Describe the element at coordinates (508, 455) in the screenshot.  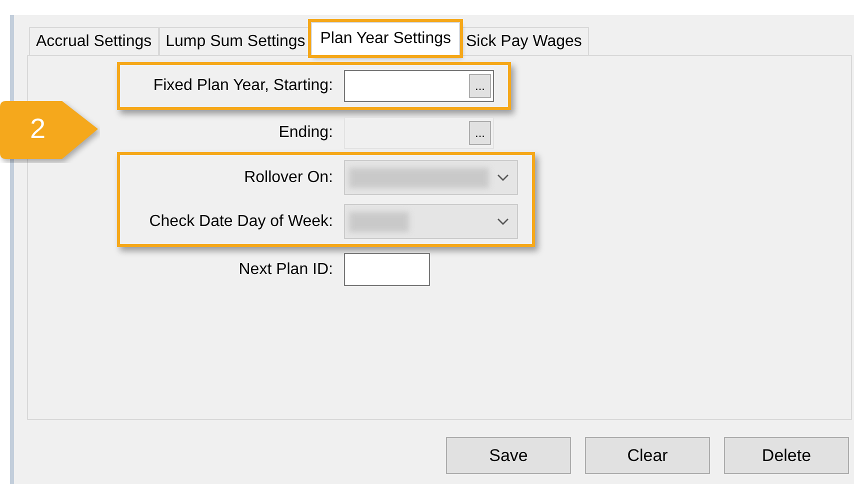
I see `action-button: Save` at that location.